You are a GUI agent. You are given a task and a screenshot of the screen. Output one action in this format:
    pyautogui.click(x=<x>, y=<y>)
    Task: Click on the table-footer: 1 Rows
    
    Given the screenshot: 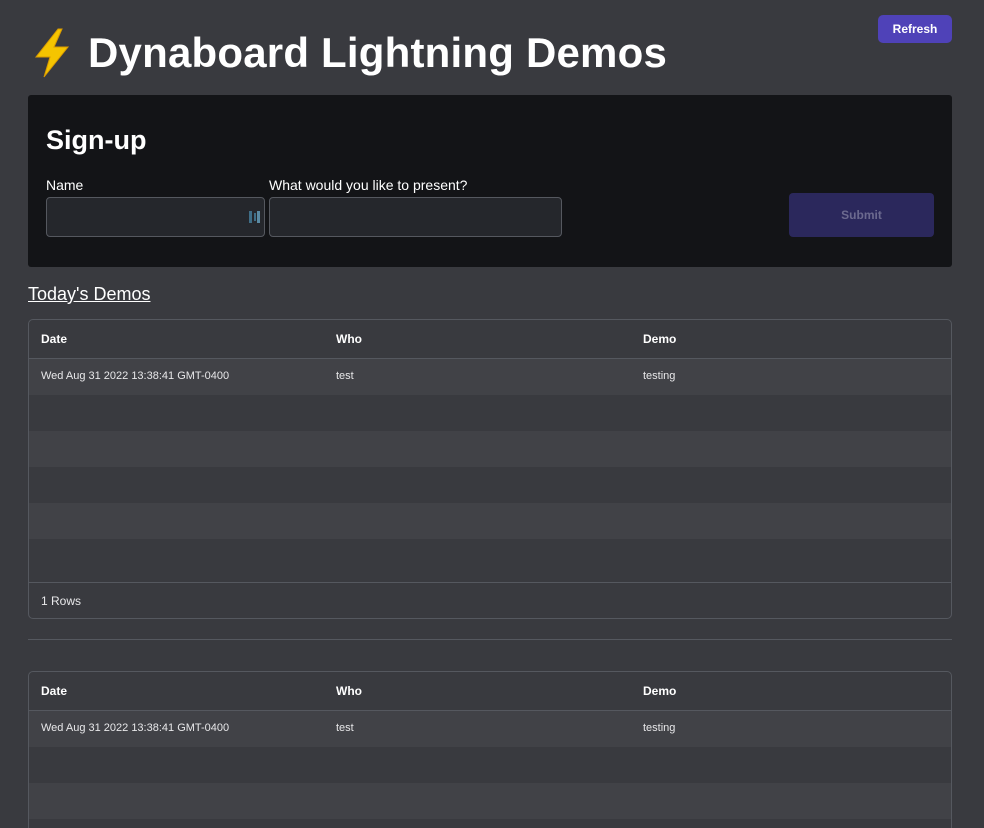 What is the action you would take?
    pyautogui.click(x=490, y=600)
    